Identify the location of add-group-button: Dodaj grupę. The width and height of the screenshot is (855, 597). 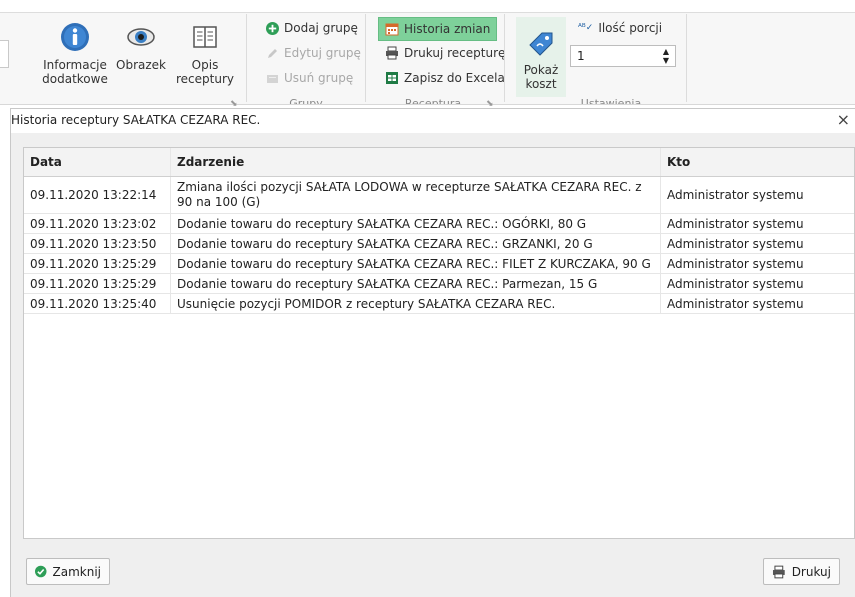
(312, 28).